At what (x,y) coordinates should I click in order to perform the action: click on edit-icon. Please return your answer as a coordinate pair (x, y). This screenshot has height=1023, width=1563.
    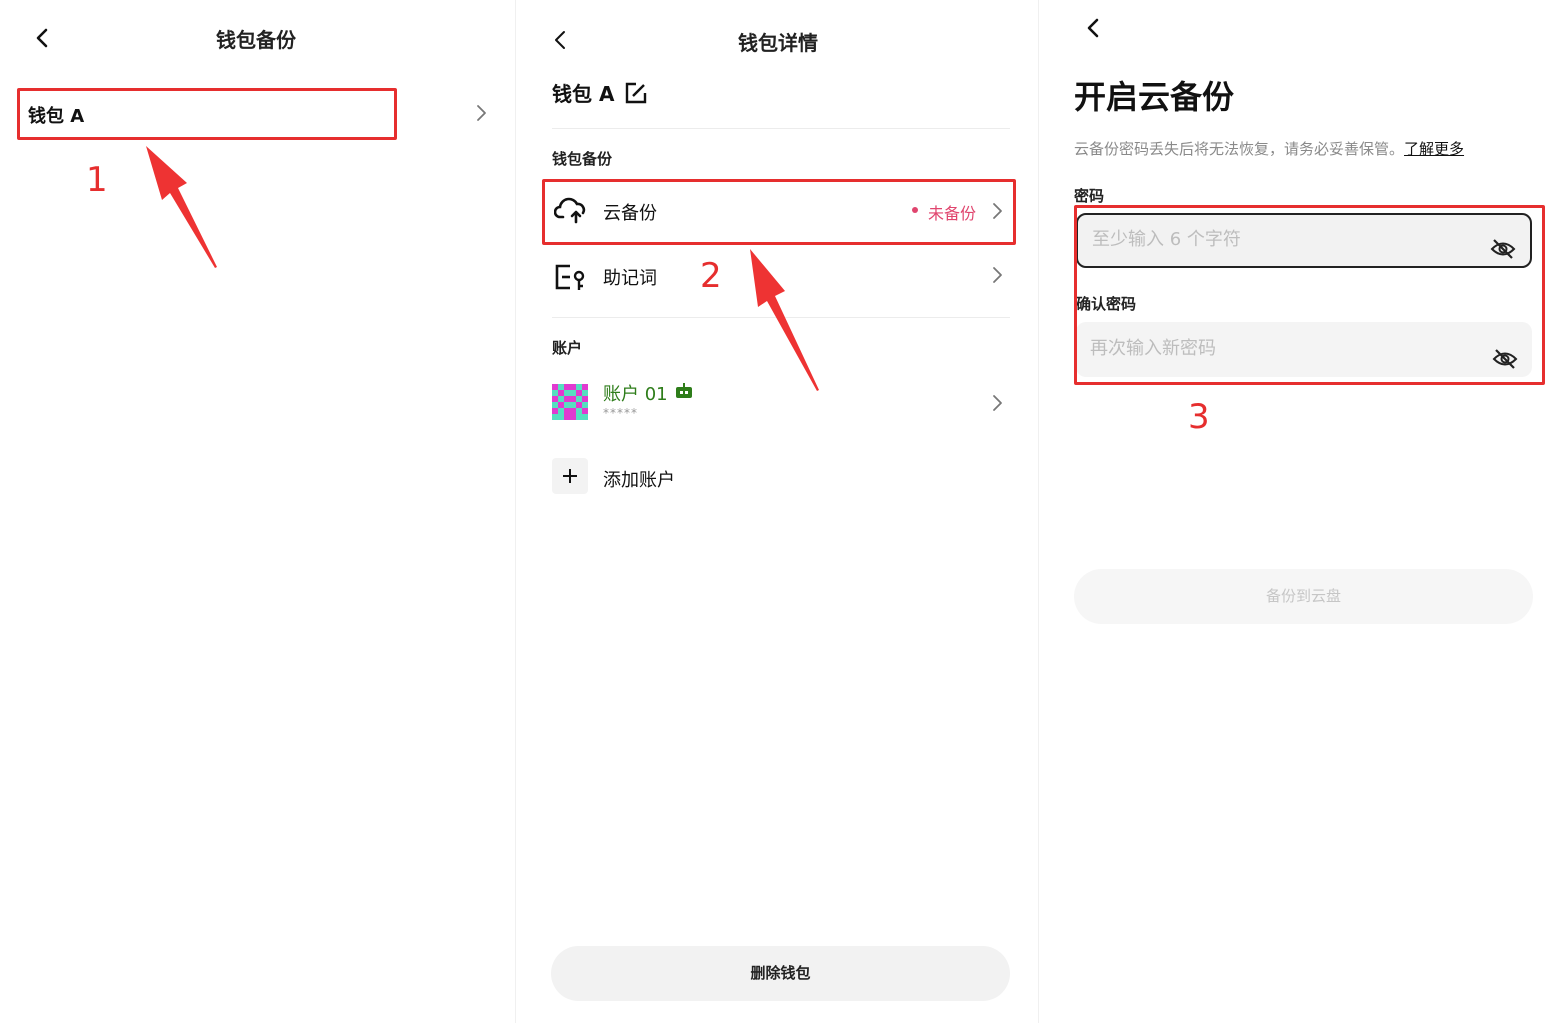
    Looking at the image, I should click on (636, 93).